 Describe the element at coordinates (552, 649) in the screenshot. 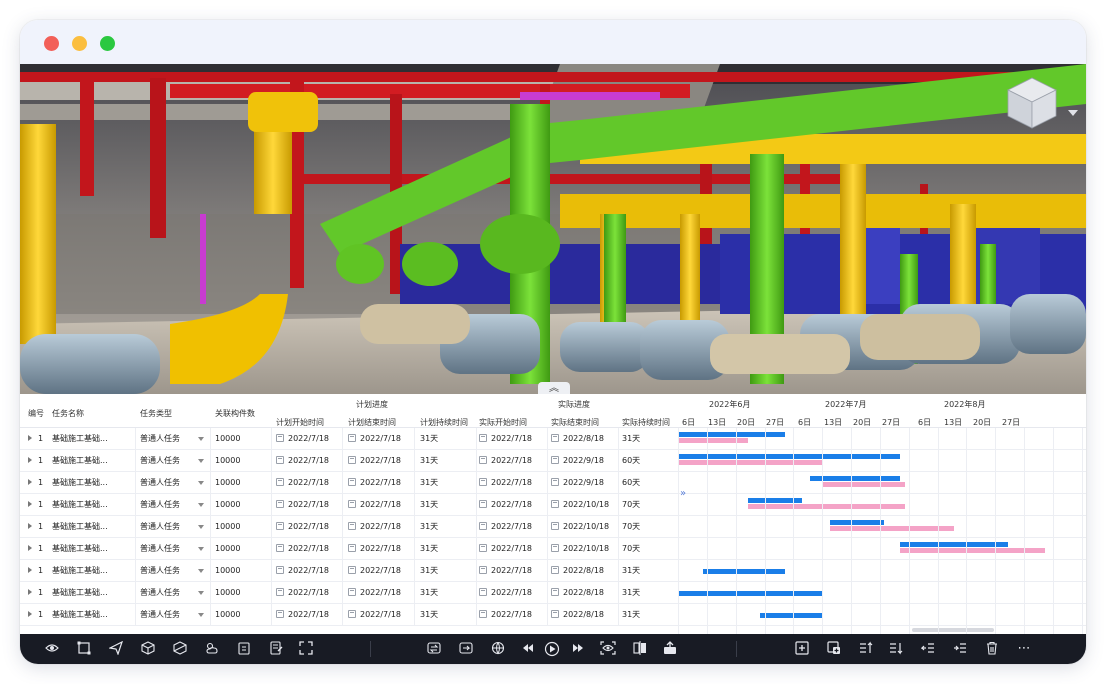

I see `play-icon` at that location.